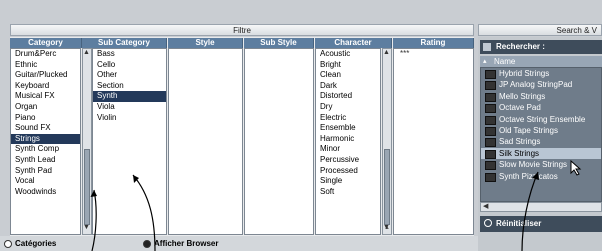  I want to click on callout-arrow-left, so click(94, 220).